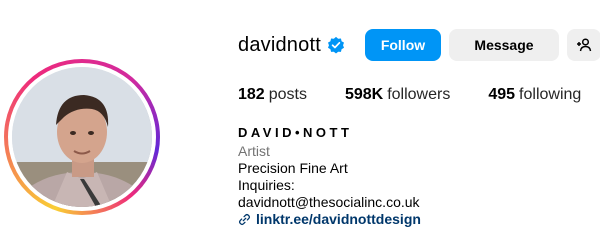 This screenshot has width=600, height=250. Describe the element at coordinates (335, 45) in the screenshot. I see `verified-badge-icon` at that location.